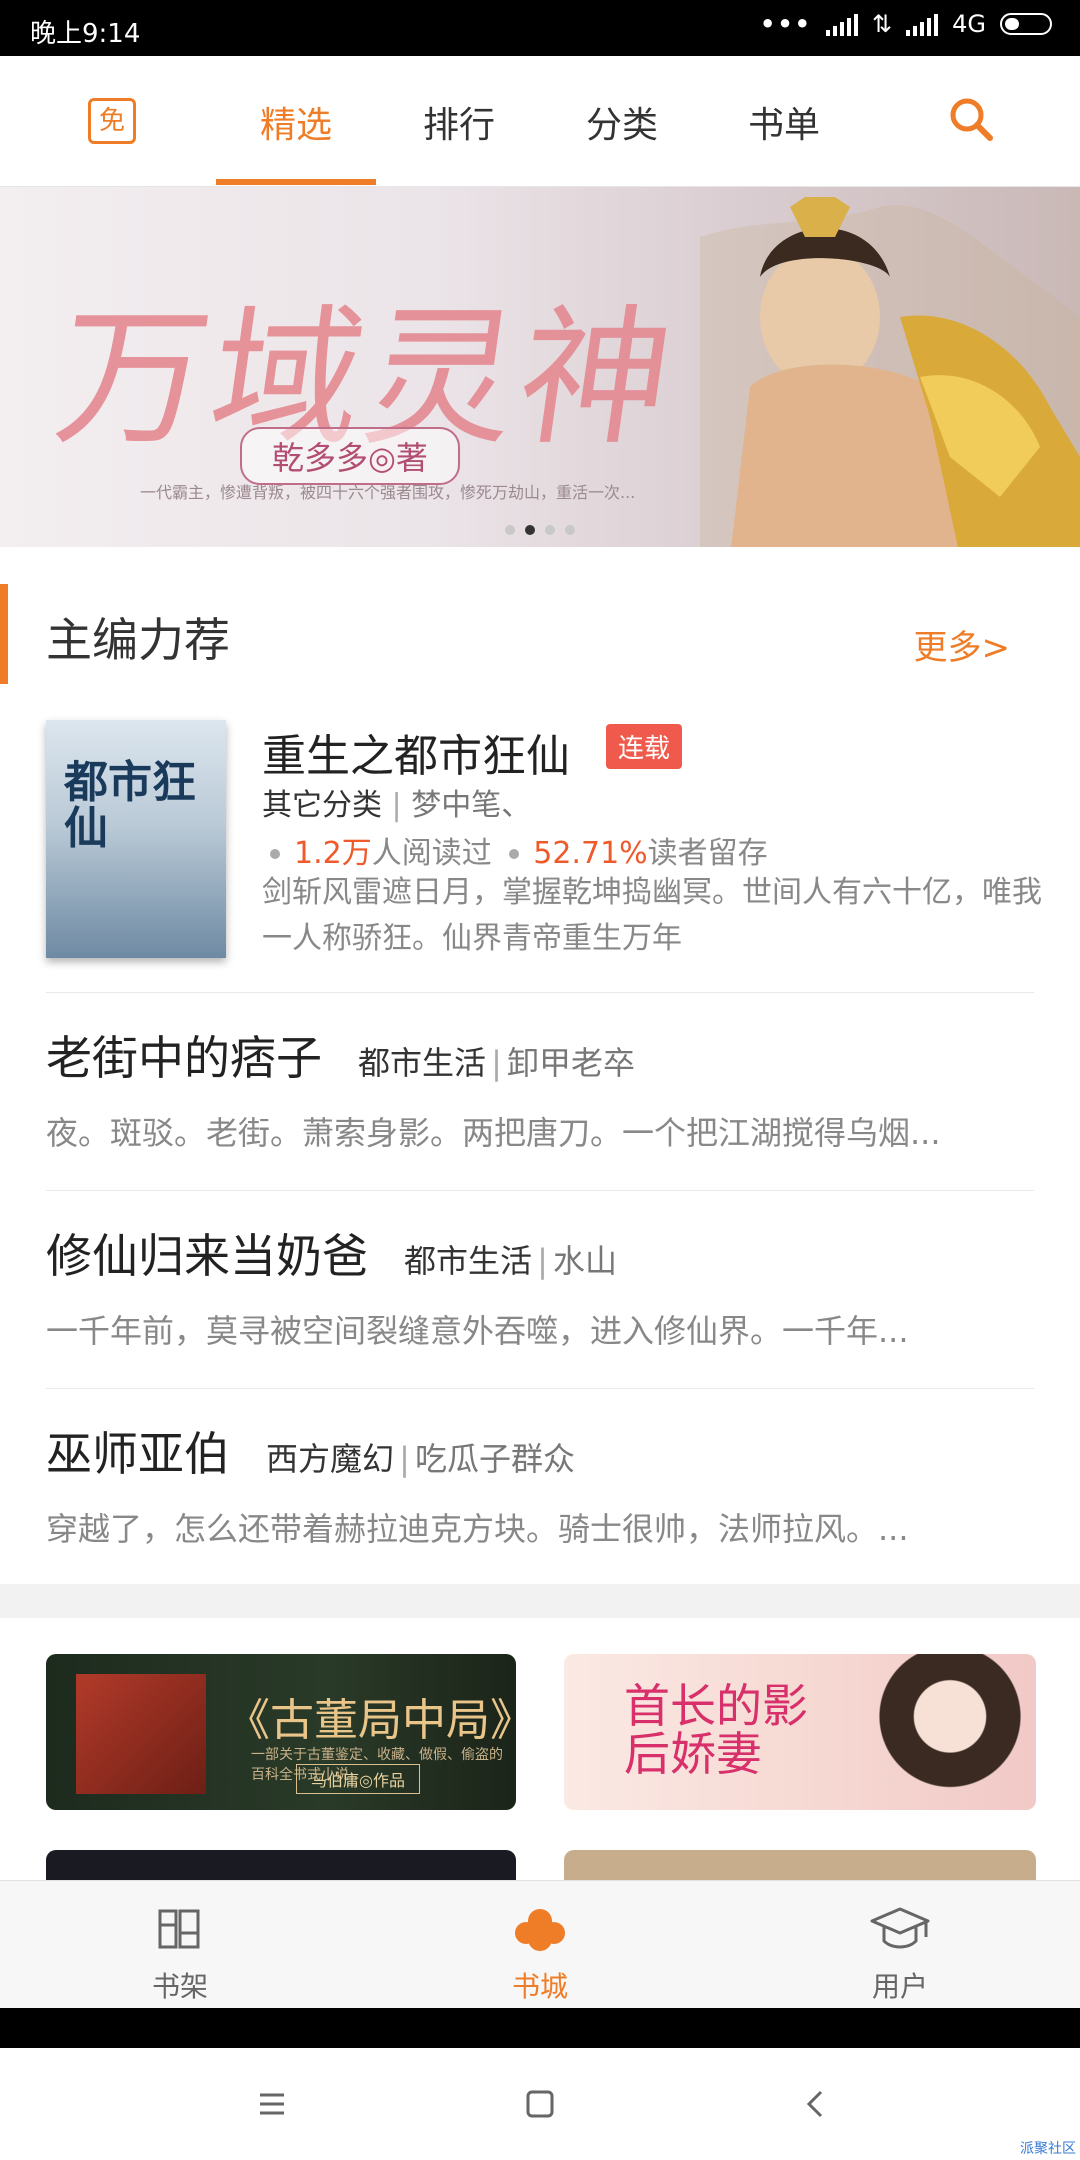  Describe the element at coordinates (716, 1730) in the screenshot. I see `promo-title: 首长的影后娇妻` at that location.